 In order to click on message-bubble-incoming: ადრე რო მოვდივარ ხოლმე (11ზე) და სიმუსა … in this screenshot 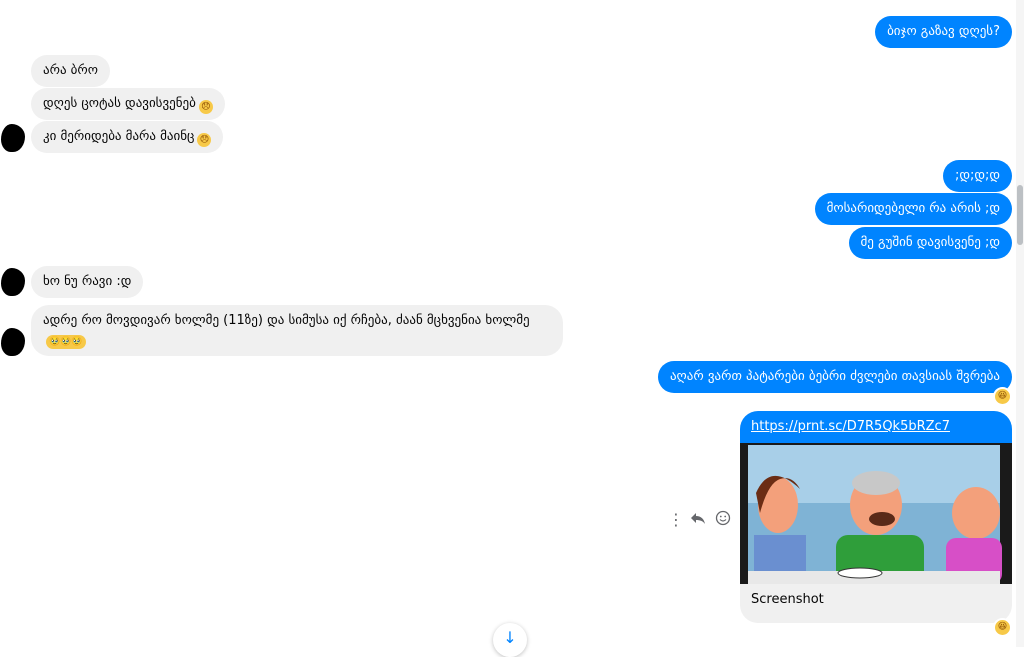, I will do `click(297, 330)`.